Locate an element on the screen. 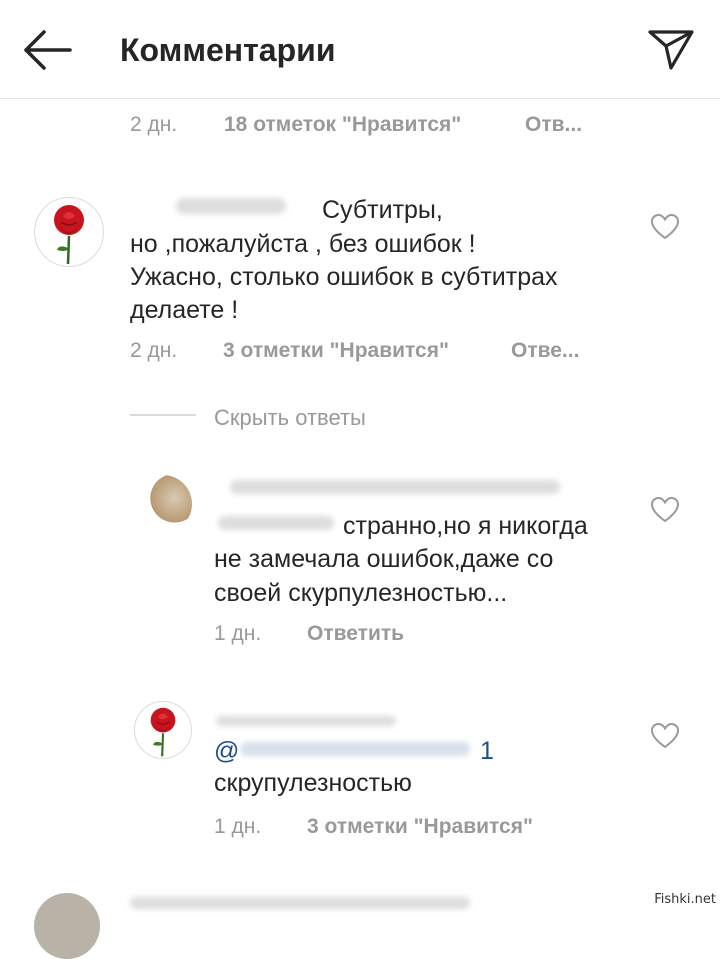  watermark: Fishki.net is located at coordinates (685, 899).